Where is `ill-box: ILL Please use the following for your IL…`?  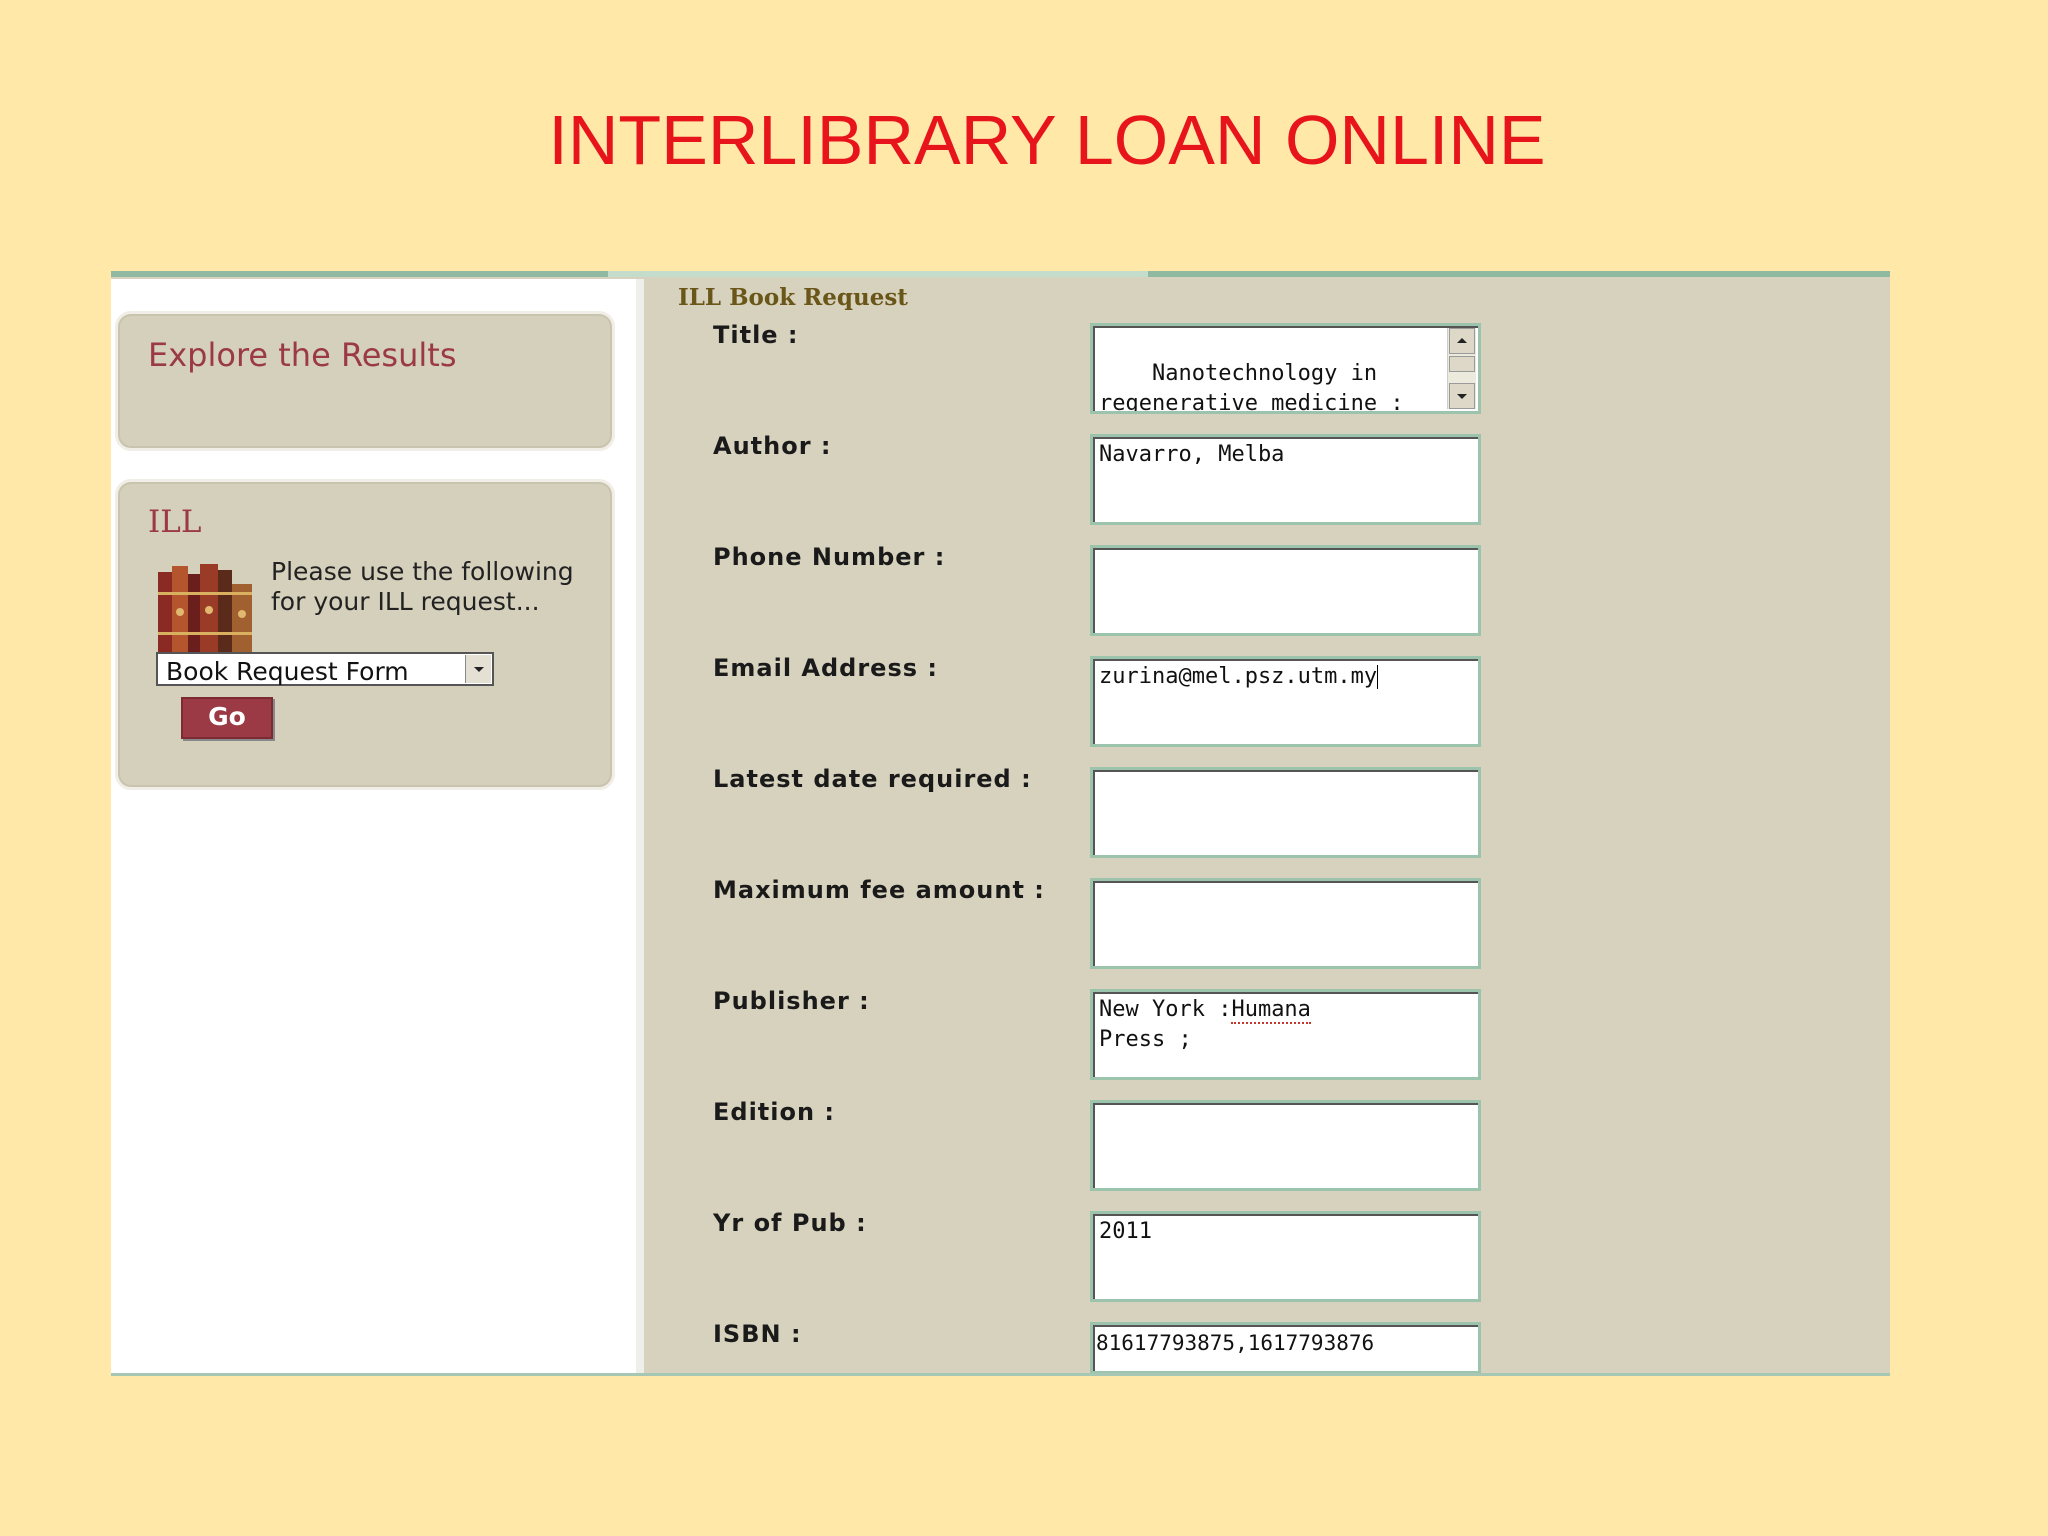 ill-box: ILL Please use the following for your IL… is located at coordinates (365, 634).